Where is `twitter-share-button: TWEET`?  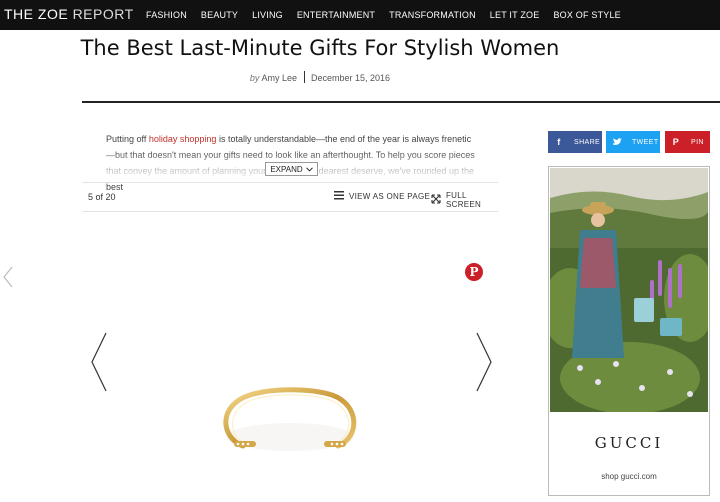
twitter-share-button: TWEET is located at coordinates (633, 142).